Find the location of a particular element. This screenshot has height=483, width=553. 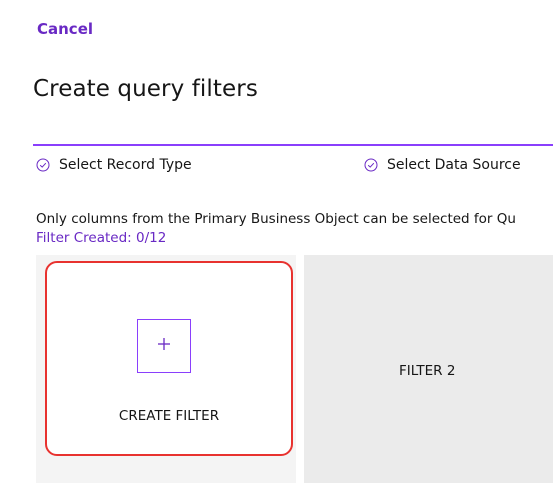

cancel-link: Cancel is located at coordinates (65, 29).